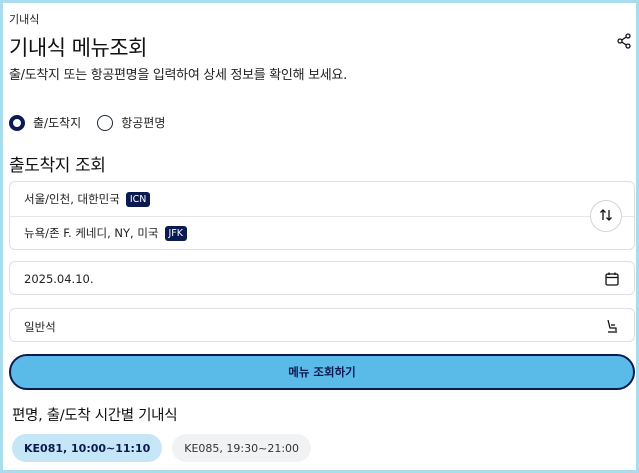 This screenshot has height=473, width=639. I want to click on flight-chip-ke081: KE081, 10:00~11:10, so click(87, 448).